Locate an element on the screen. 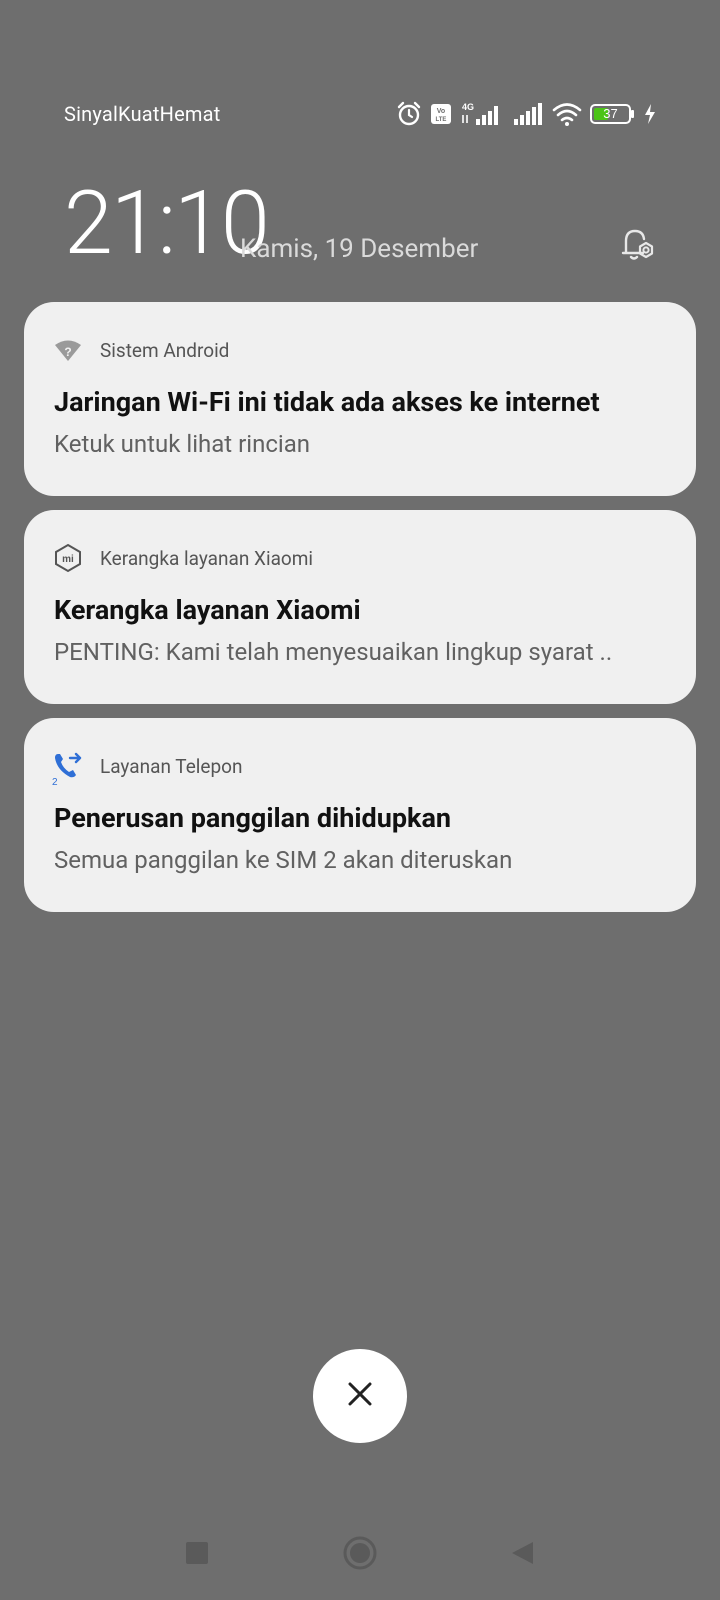 This screenshot has width=720, height=1600. notification-header: ? Sistem Android is located at coordinates (140, 350).